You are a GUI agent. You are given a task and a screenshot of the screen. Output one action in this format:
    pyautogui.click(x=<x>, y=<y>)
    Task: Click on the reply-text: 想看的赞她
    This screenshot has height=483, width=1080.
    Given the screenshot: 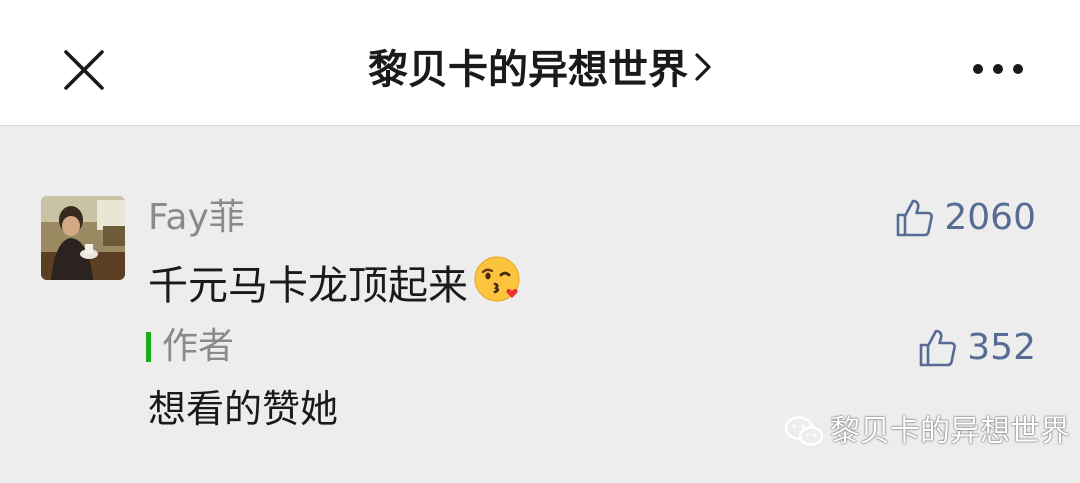 What is the action you would take?
    pyautogui.click(x=243, y=409)
    